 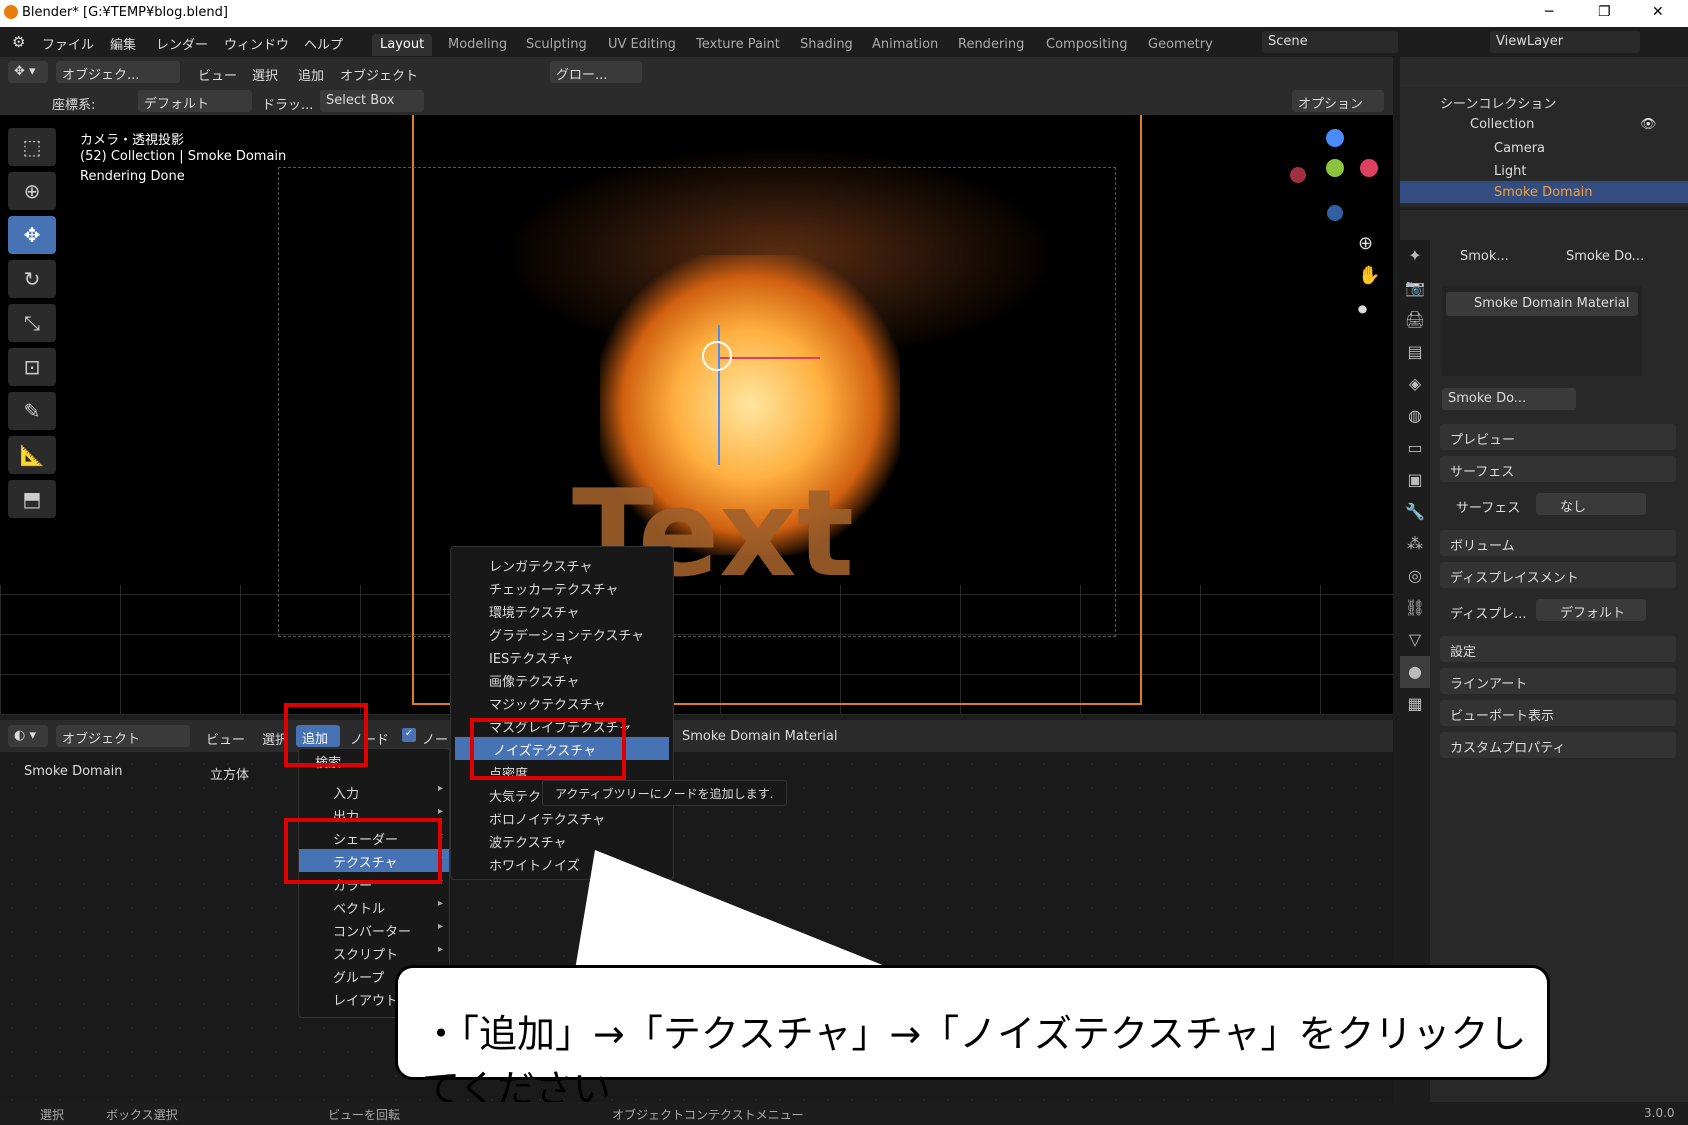 I want to click on texture-checker: チェッカーテクスチャ, so click(x=562, y=587).